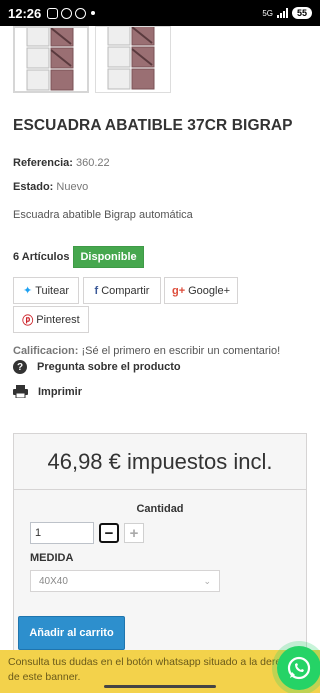 The height and width of the screenshot is (693, 320). I want to click on fan-icon, so click(81, 13).